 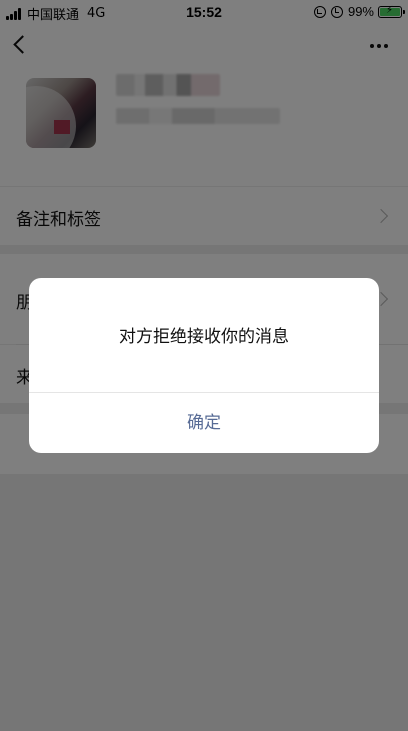 What do you see at coordinates (204, 337) in the screenshot?
I see `dialog-message: 对方拒绝接收你的消息` at bounding box center [204, 337].